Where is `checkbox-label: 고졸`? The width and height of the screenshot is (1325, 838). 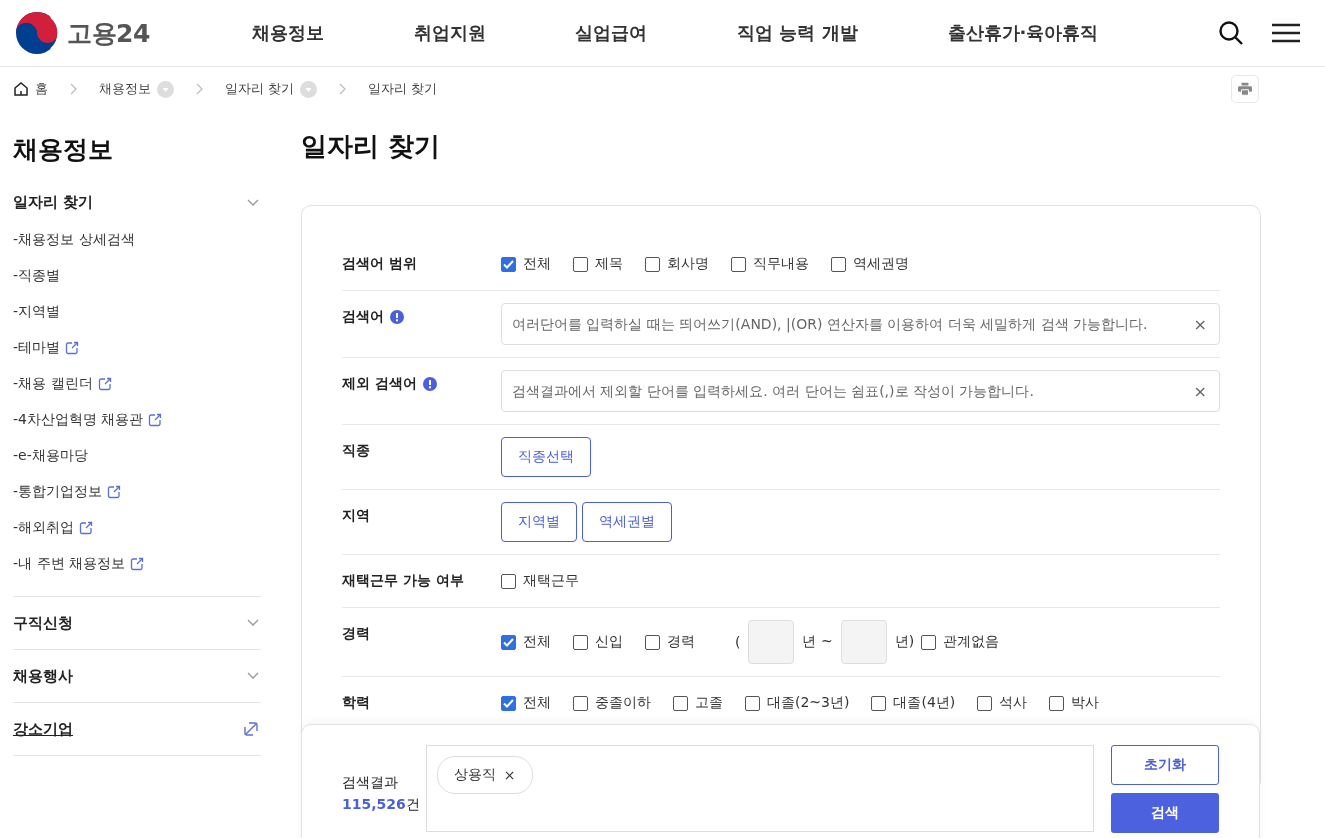 checkbox-label: 고졸 is located at coordinates (709, 703).